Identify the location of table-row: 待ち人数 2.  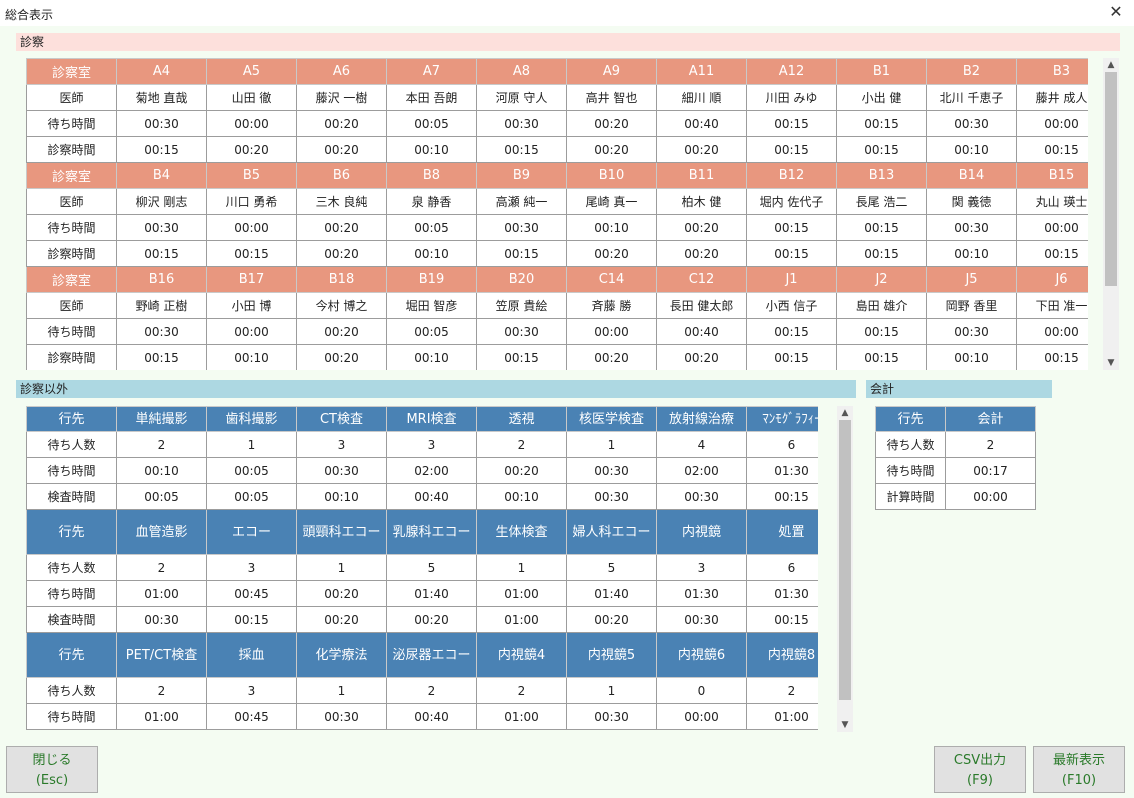
(955, 444).